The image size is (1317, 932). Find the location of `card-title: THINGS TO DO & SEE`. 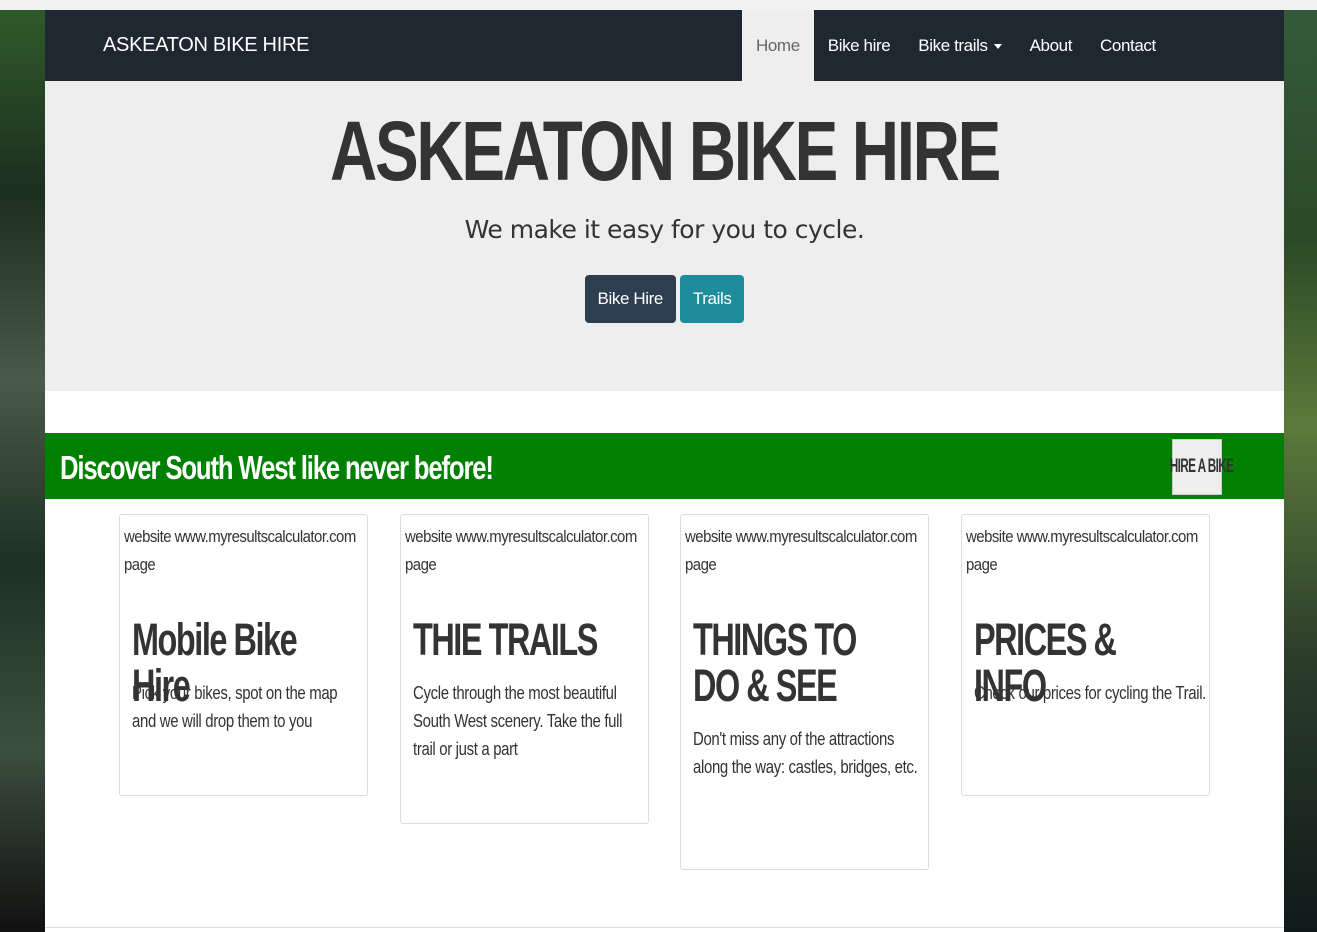

card-title: THINGS TO DO & SEE is located at coordinates (775, 662).